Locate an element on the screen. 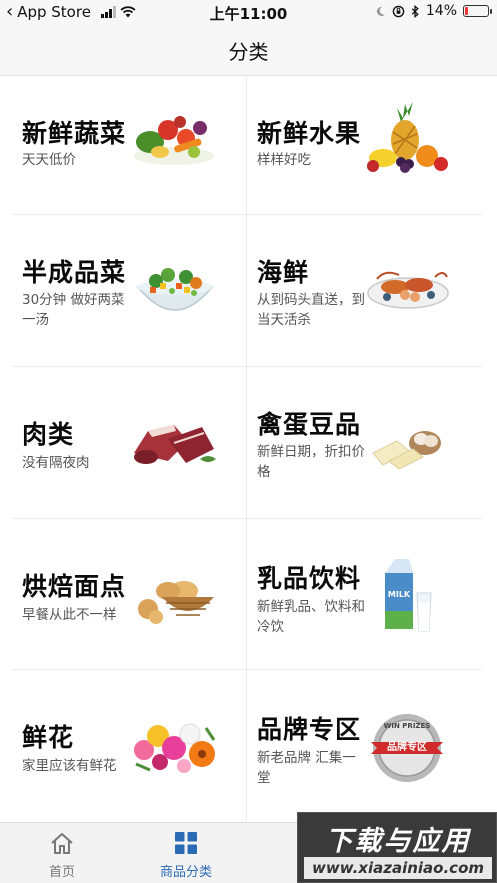 This screenshot has height=883, width=497. navigation-bar: 分类 is located at coordinates (248, 51).